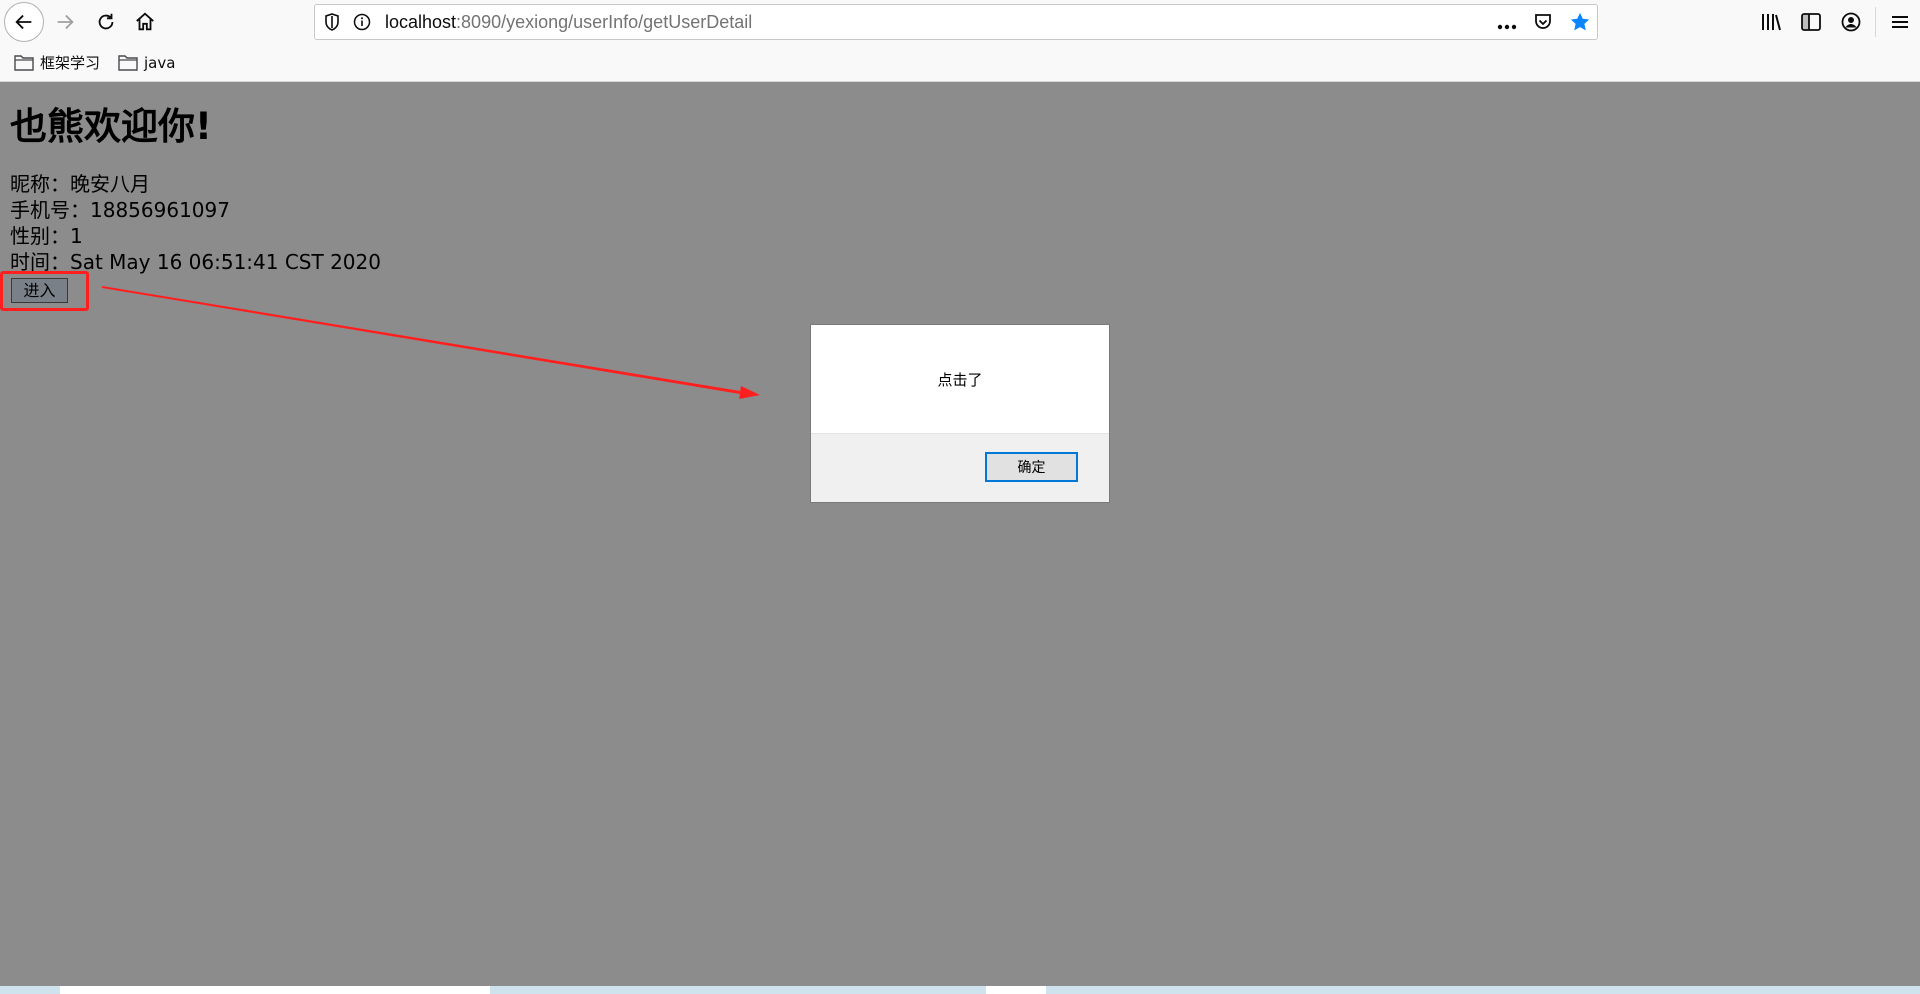  I want to click on bookmark-star-icon, so click(1580, 24).